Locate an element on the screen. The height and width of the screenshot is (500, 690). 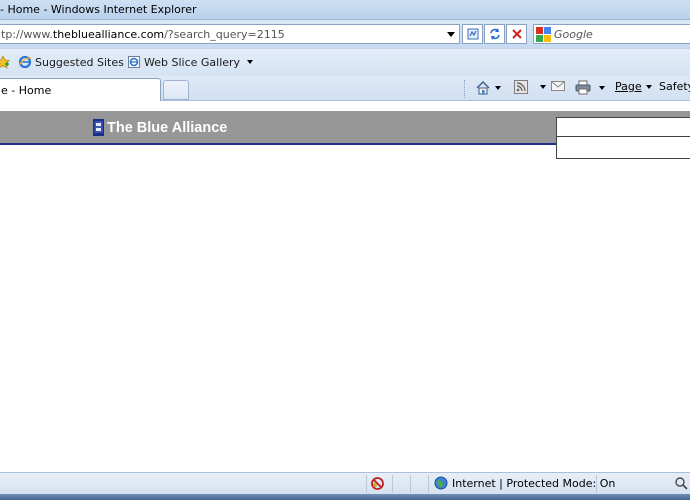
status-bar: Internet | Protected Mode: On is located at coordinates (345, 483).